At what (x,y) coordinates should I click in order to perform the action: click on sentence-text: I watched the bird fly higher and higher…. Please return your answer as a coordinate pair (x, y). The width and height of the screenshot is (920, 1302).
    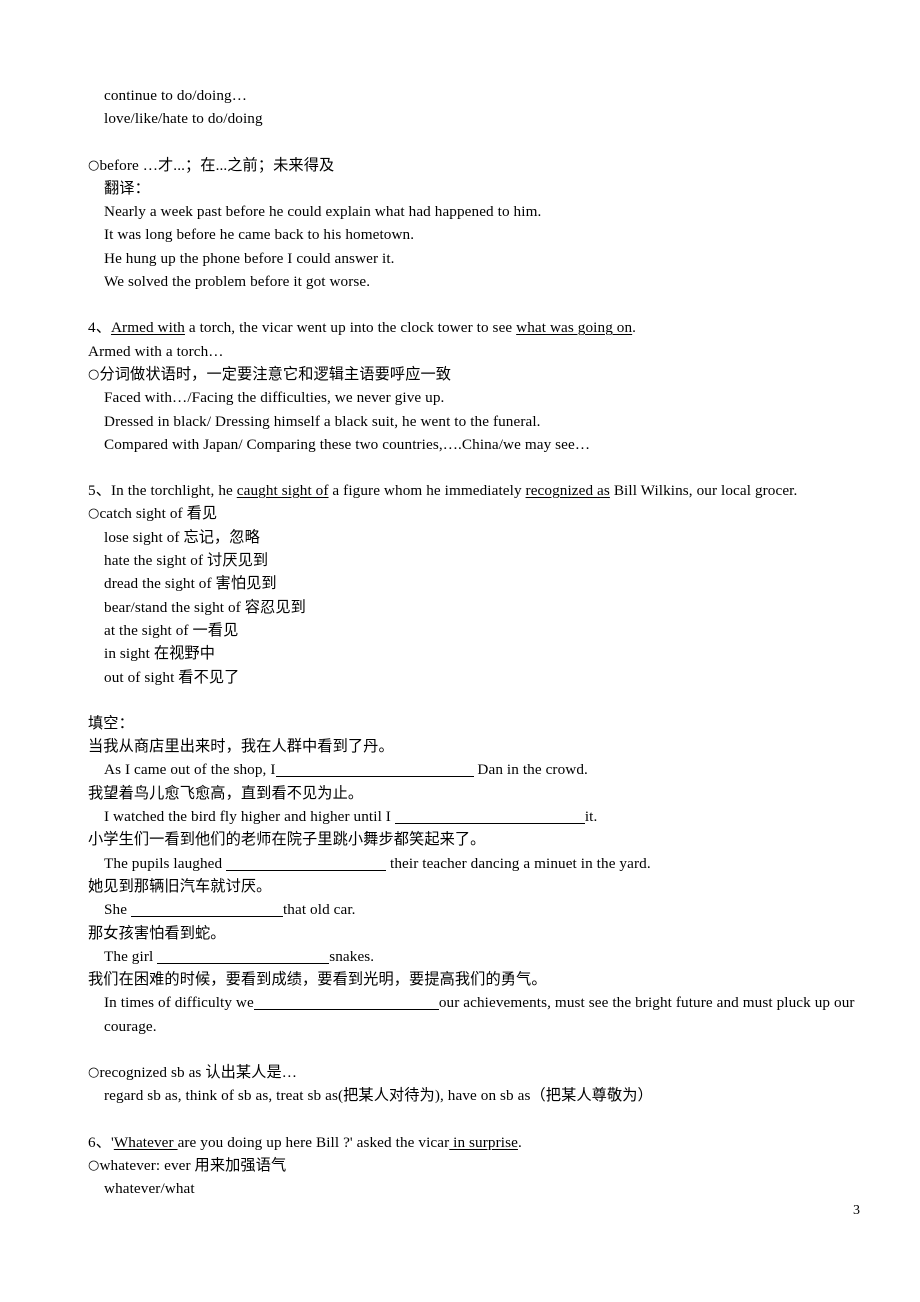
    Looking at the image, I should click on (249, 817).